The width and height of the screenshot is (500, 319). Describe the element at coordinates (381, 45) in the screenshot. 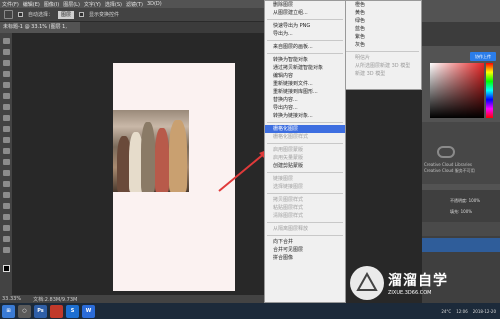

I see `menu-item: 灰色` at that location.